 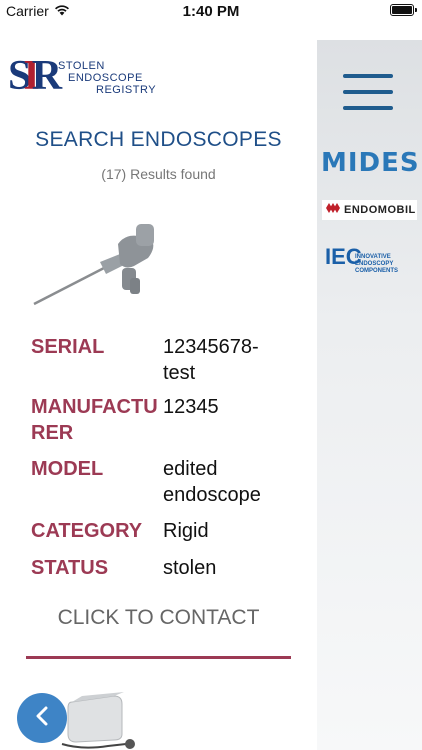 What do you see at coordinates (166, 420) in the screenshot?
I see `detail-row-manufacturer: MANUFACTURER 12345` at bounding box center [166, 420].